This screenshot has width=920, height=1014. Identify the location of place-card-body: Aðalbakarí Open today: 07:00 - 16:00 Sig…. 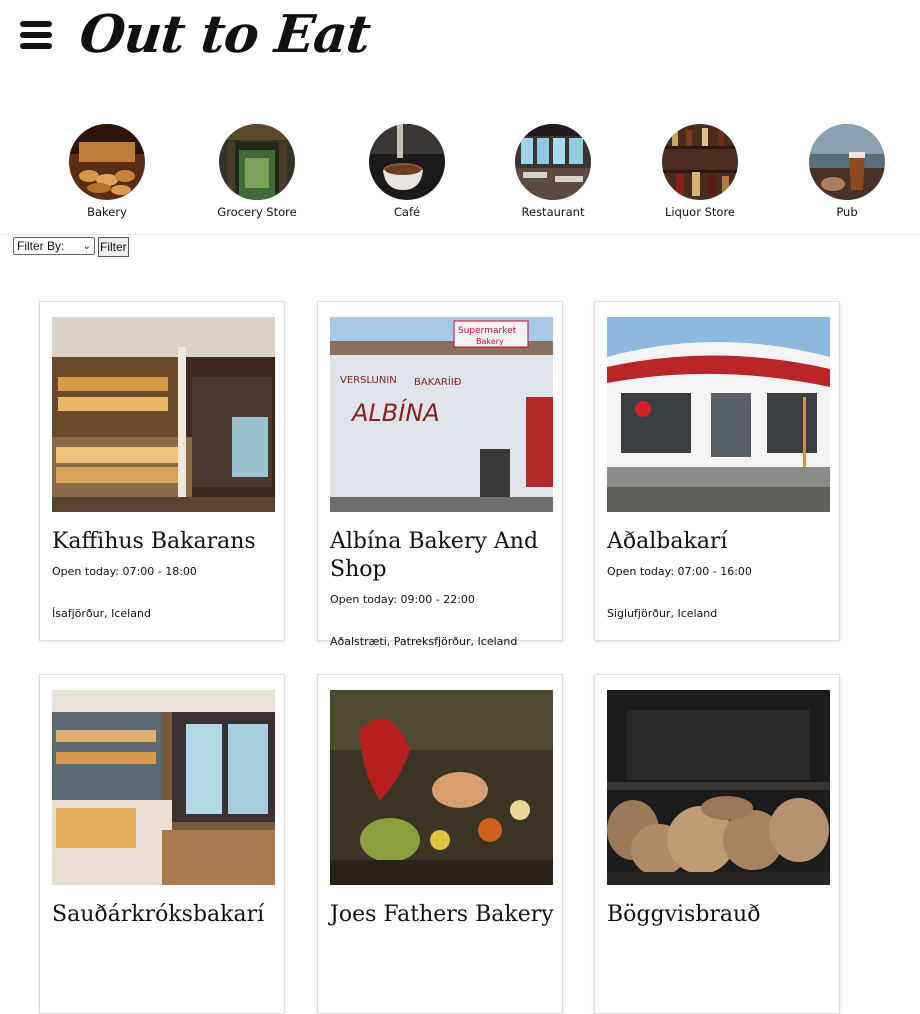
(719, 578).